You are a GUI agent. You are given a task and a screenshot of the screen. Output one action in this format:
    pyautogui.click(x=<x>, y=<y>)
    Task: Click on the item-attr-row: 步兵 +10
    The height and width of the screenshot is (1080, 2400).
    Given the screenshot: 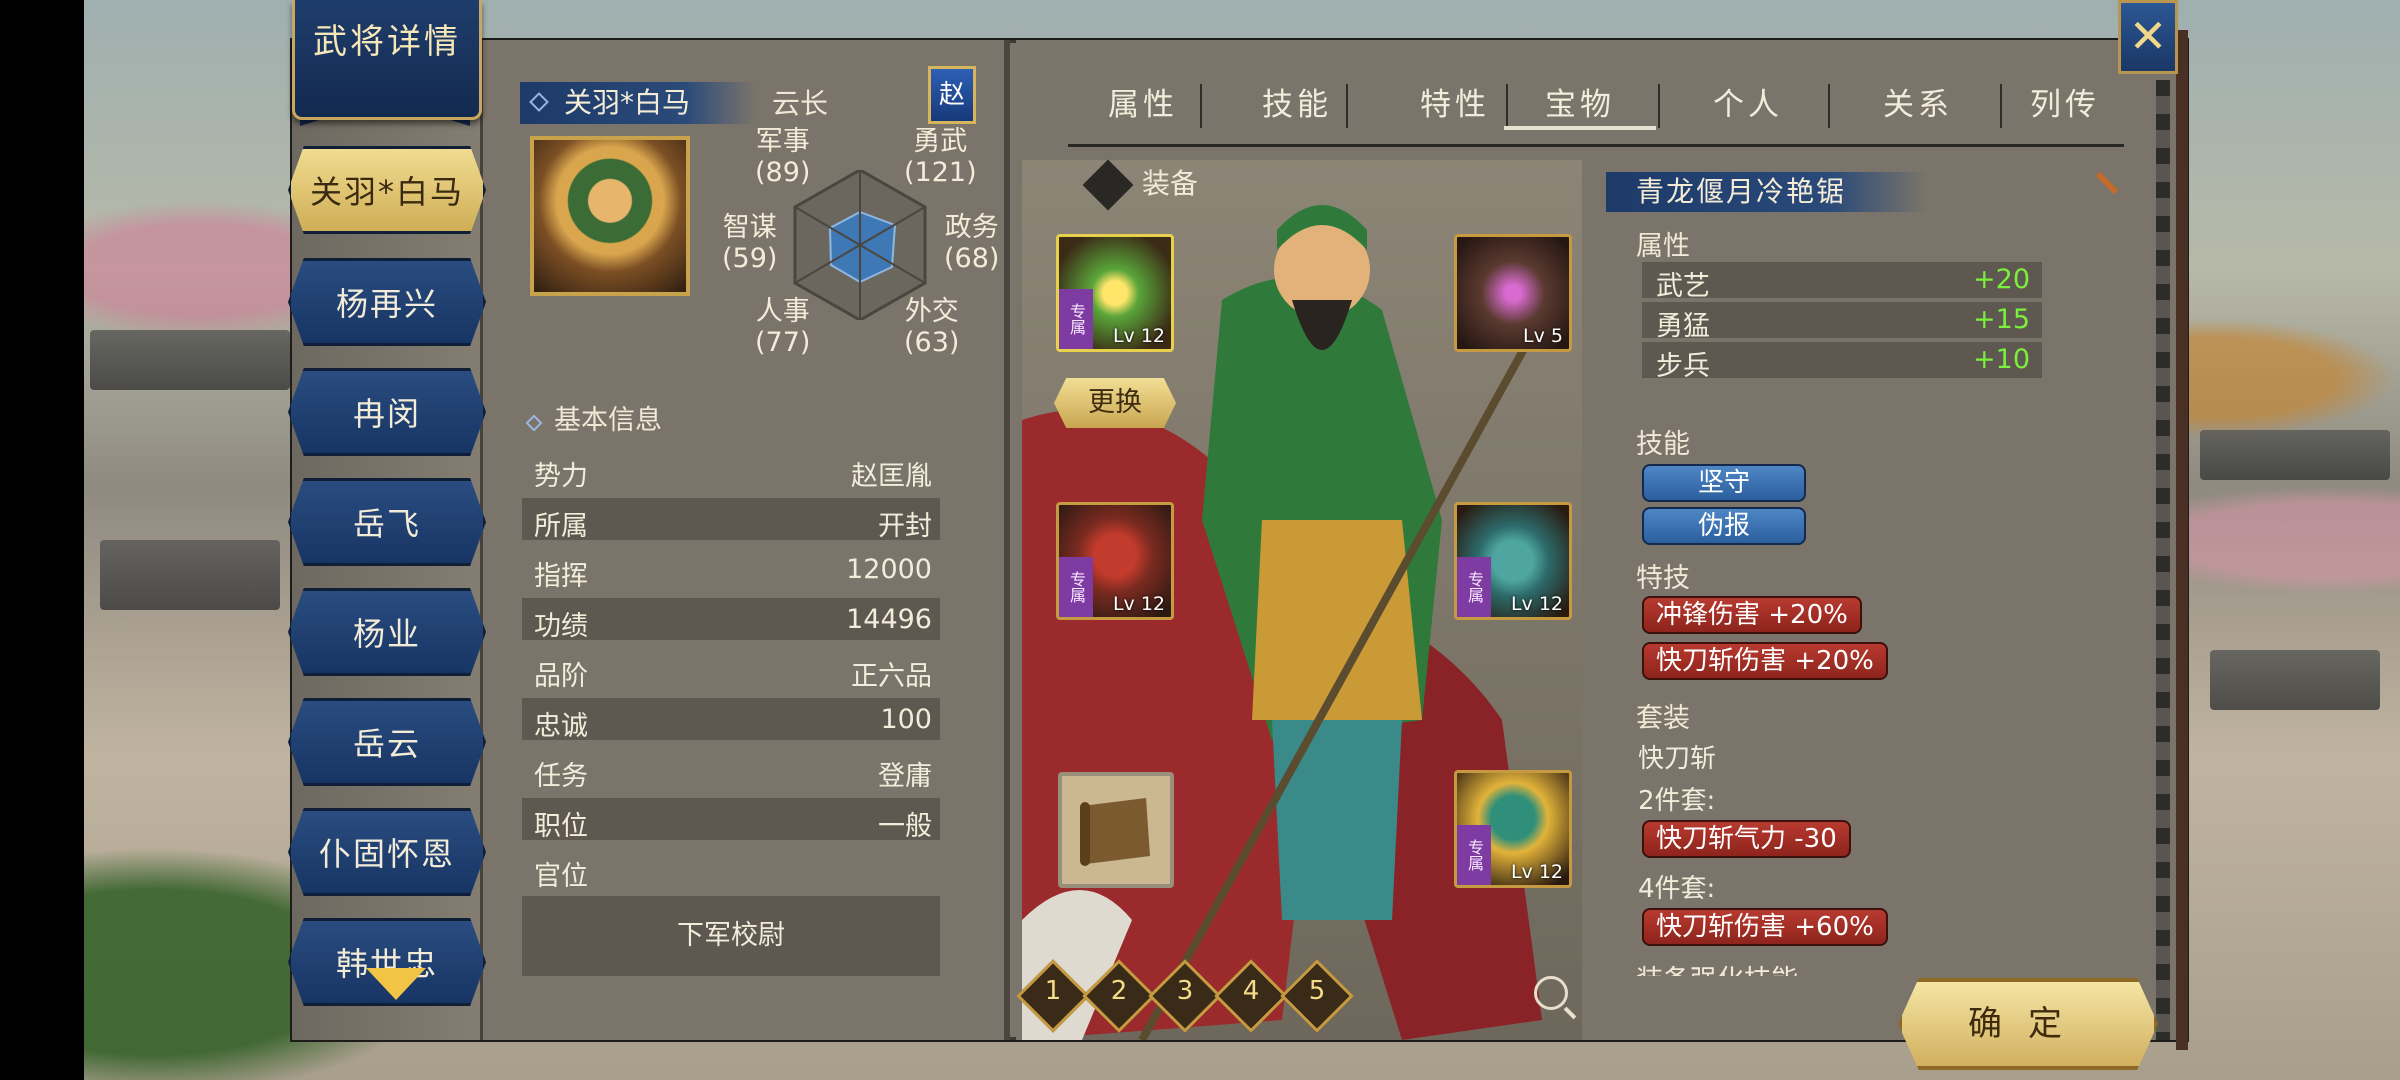 What is the action you would take?
    pyautogui.click(x=1842, y=362)
    